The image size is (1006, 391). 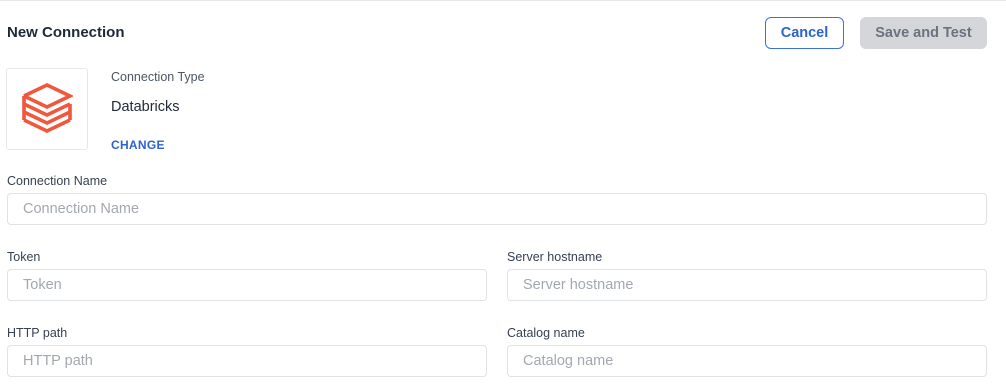 What do you see at coordinates (145, 107) in the screenshot?
I see `connection-type-value: Databricks` at bounding box center [145, 107].